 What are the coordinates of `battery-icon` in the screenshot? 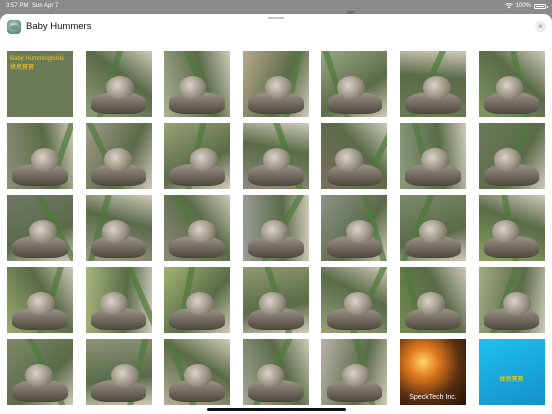 It's located at (541, 6).